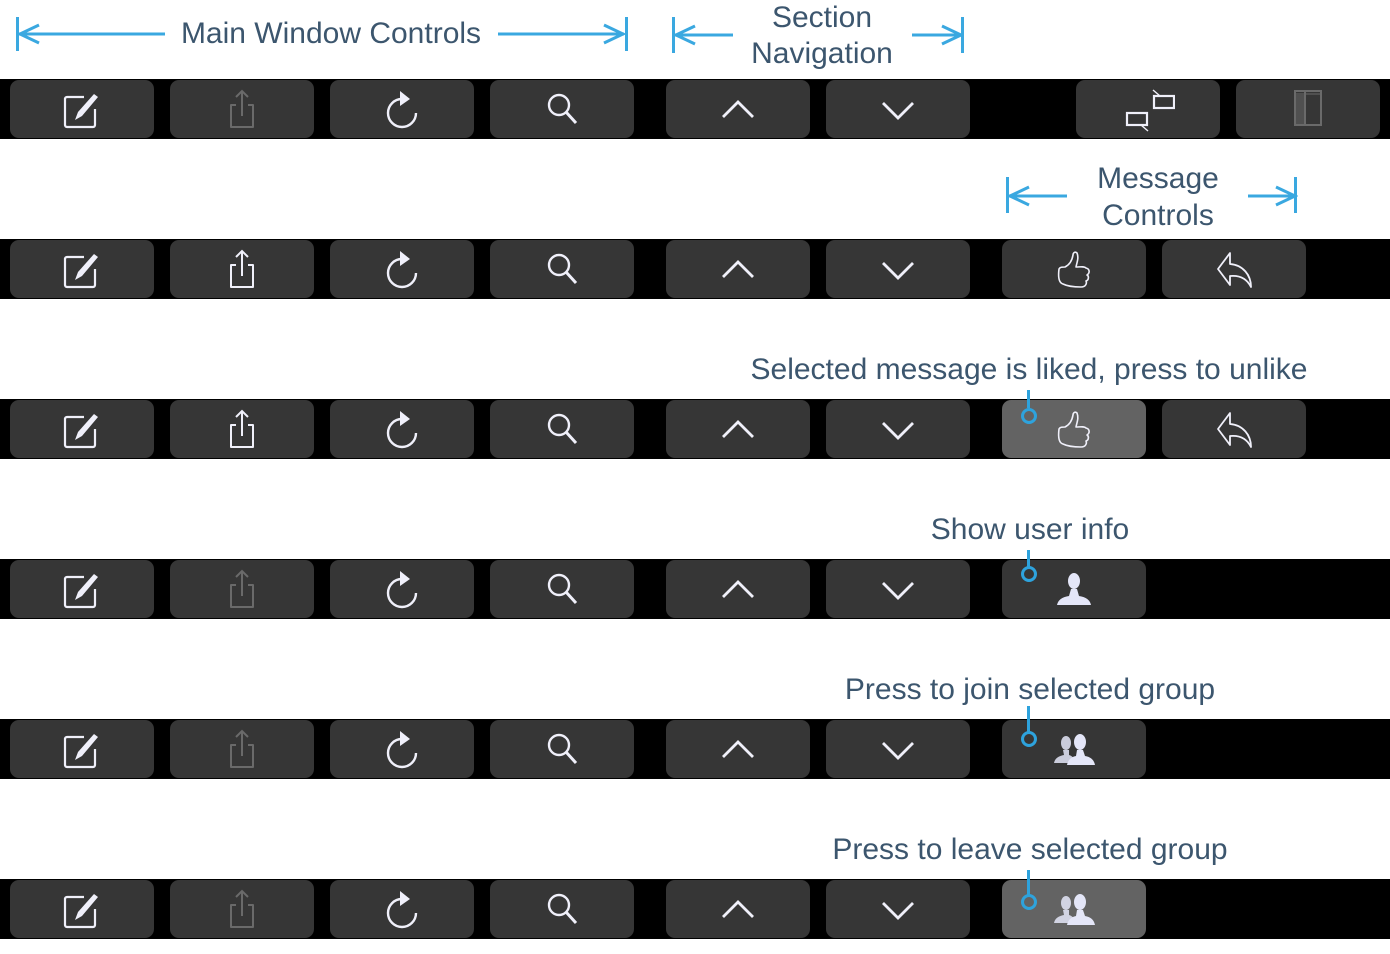  What do you see at coordinates (1030, 849) in the screenshot?
I see `leave-group-callout-label: Press to leave selected group` at bounding box center [1030, 849].